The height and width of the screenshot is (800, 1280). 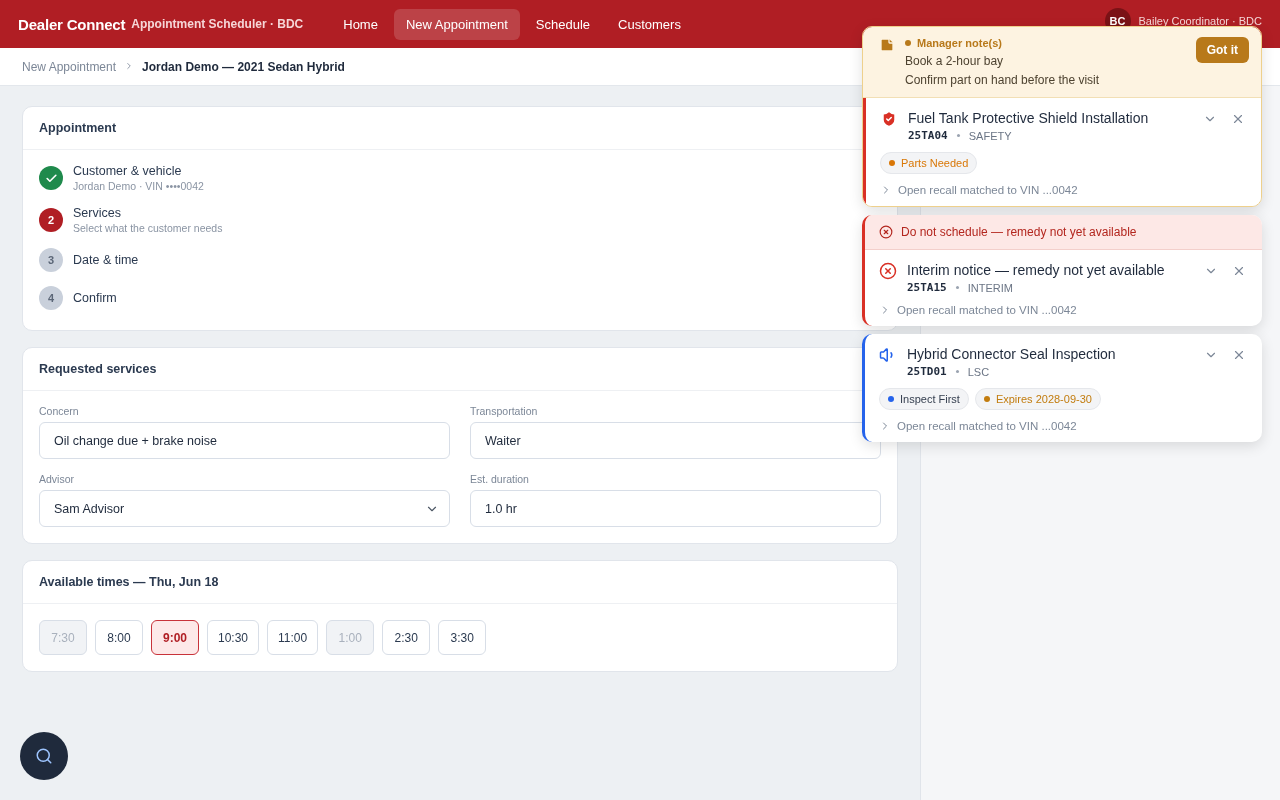 I want to click on time-slot-button: 9:00, so click(x=175, y=637).